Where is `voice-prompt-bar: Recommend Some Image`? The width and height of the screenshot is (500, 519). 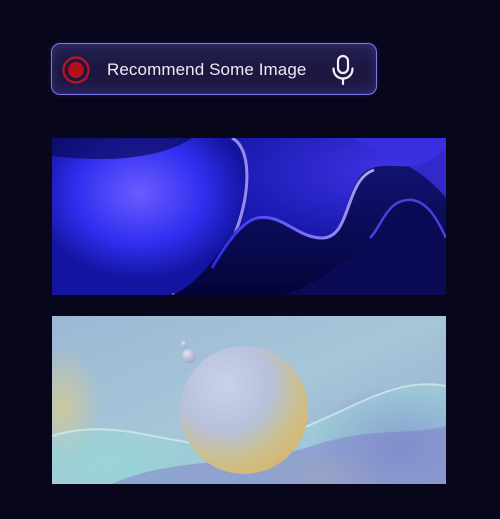
voice-prompt-bar: Recommend Some Image is located at coordinates (214, 69).